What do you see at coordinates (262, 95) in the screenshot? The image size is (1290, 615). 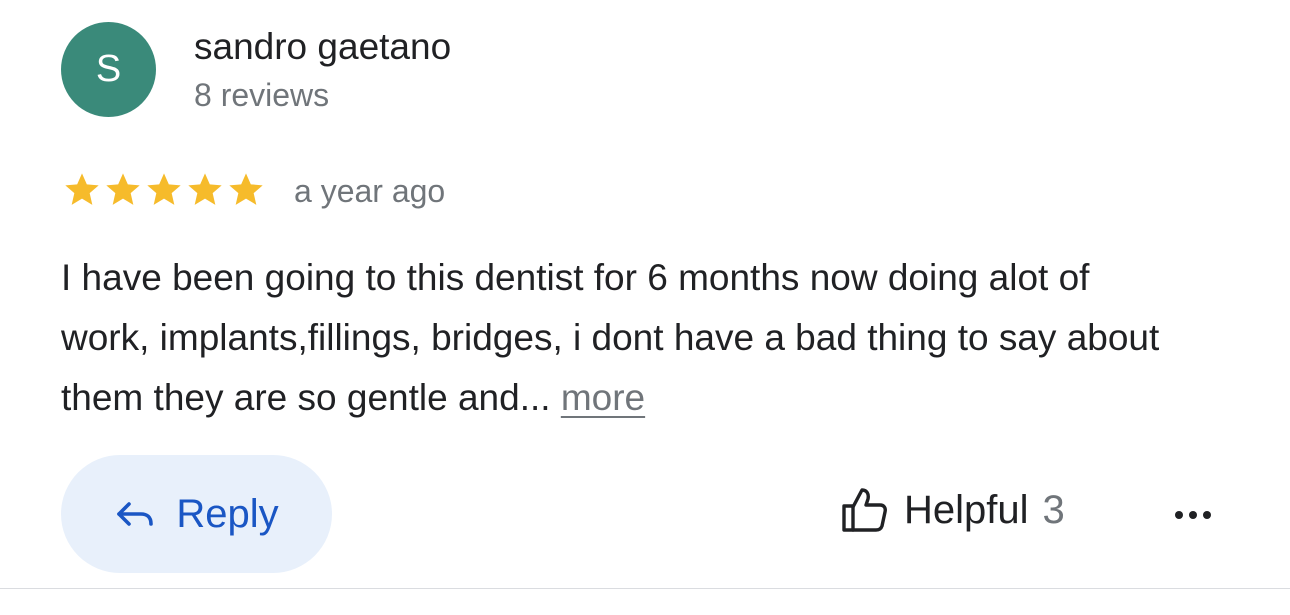 I see `reviewer-review-count: 8 reviews` at bounding box center [262, 95].